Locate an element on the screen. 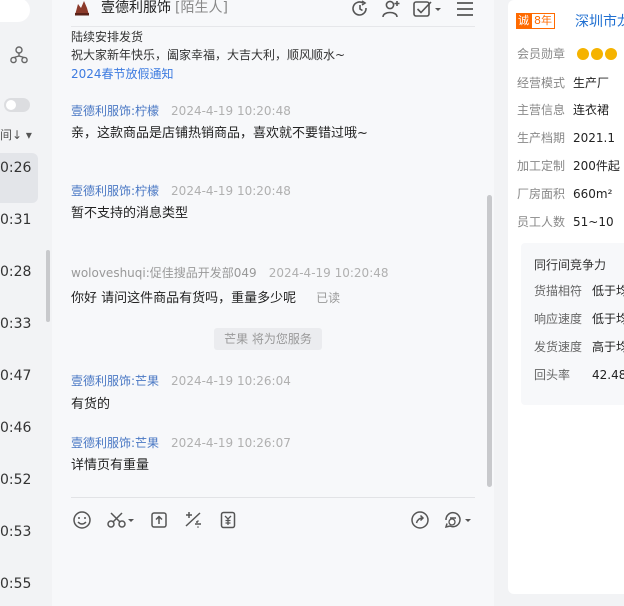  message-text: 有货的 is located at coordinates (91, 404).